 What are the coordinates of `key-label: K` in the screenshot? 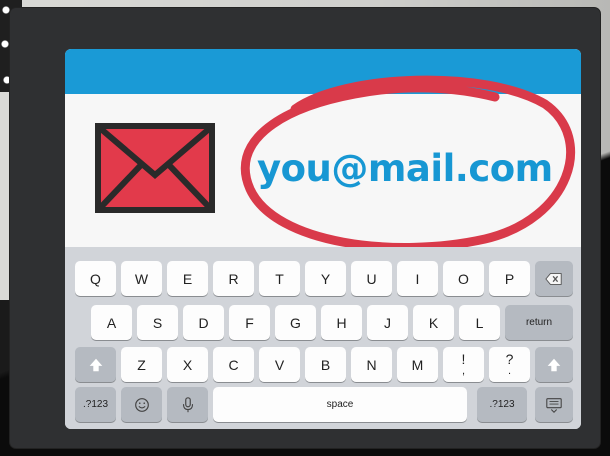 It's located at (433, 322).